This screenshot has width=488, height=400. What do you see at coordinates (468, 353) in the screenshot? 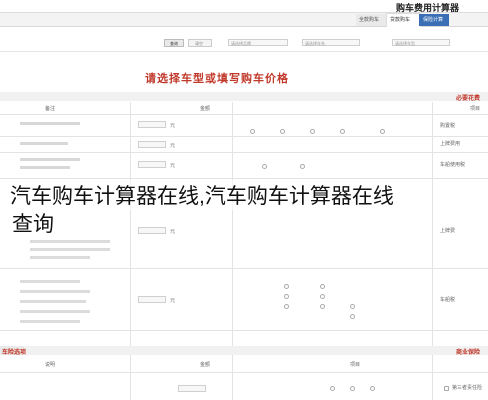
I see `section-title-insurance: 商业保险` at bounding box center [468, 353].